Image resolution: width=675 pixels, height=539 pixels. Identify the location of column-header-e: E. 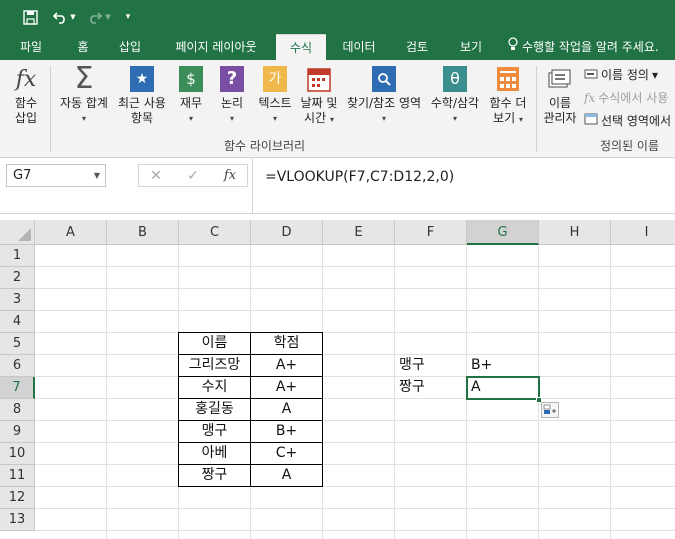
(359, 232).